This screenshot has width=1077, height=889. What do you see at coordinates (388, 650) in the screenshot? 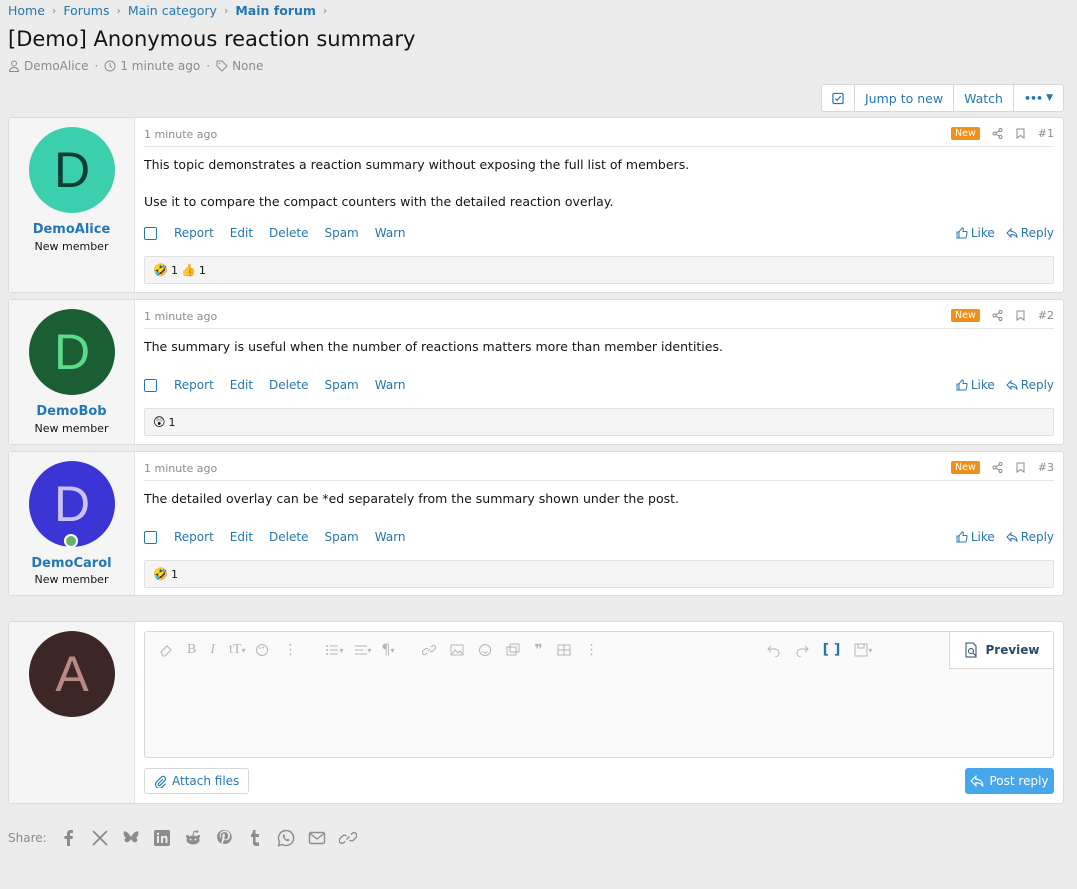
I see `paragraph-icon: ¶ ▾` at bounding box center [388, 650].